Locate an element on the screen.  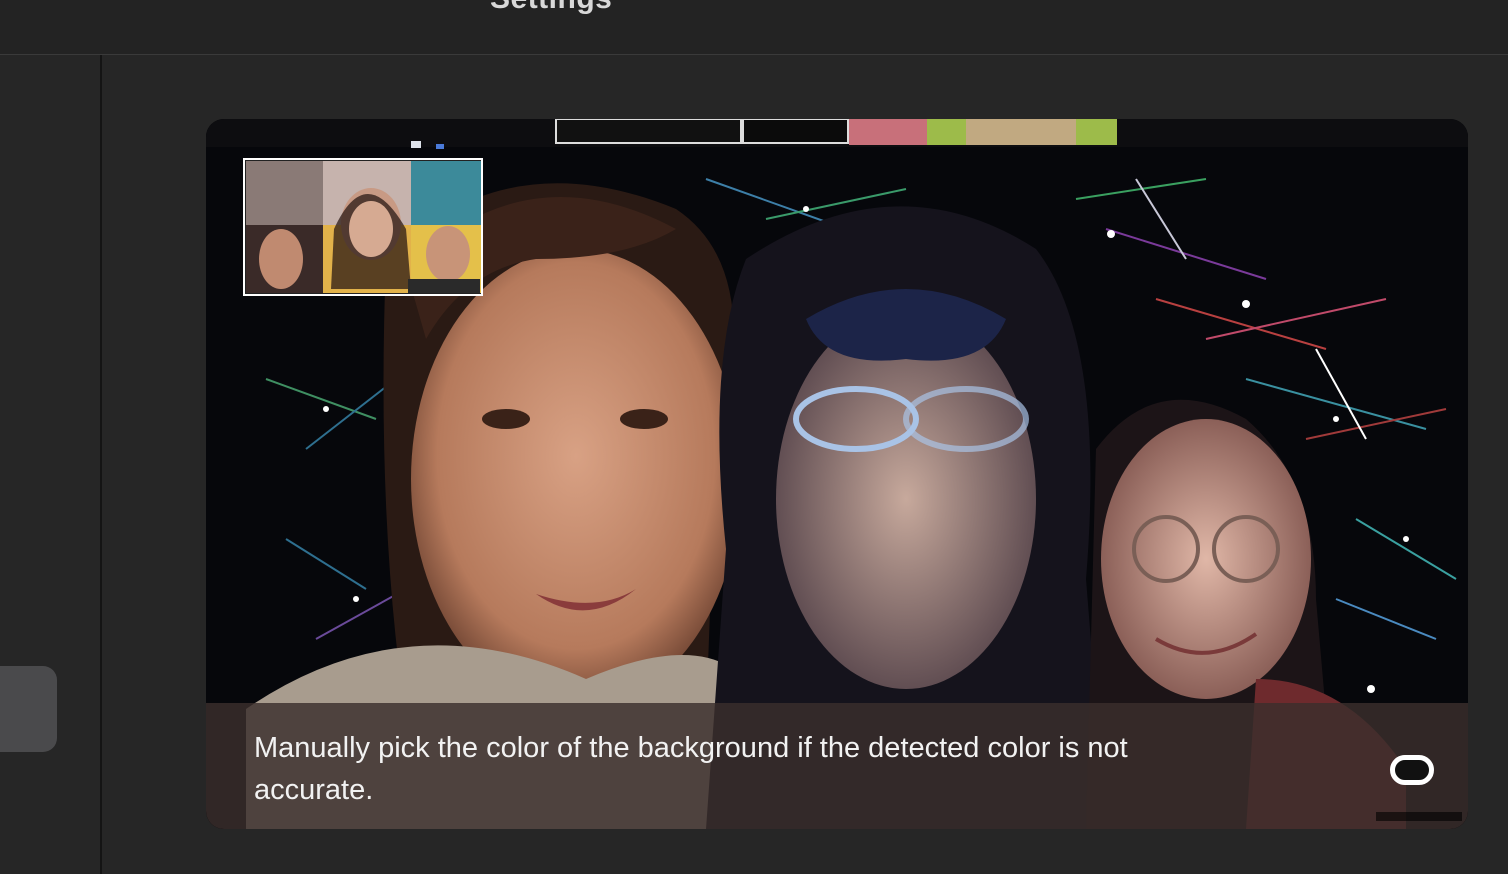
sidebar-item-selected is located at coordinates (28, 709).